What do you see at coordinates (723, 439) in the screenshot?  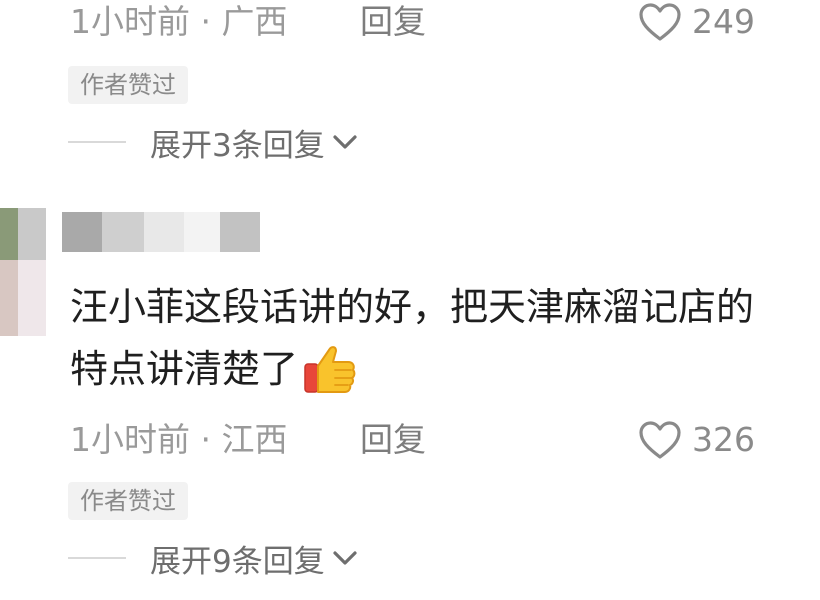 I see `like-count: 326` at bounding box center [723, 439].